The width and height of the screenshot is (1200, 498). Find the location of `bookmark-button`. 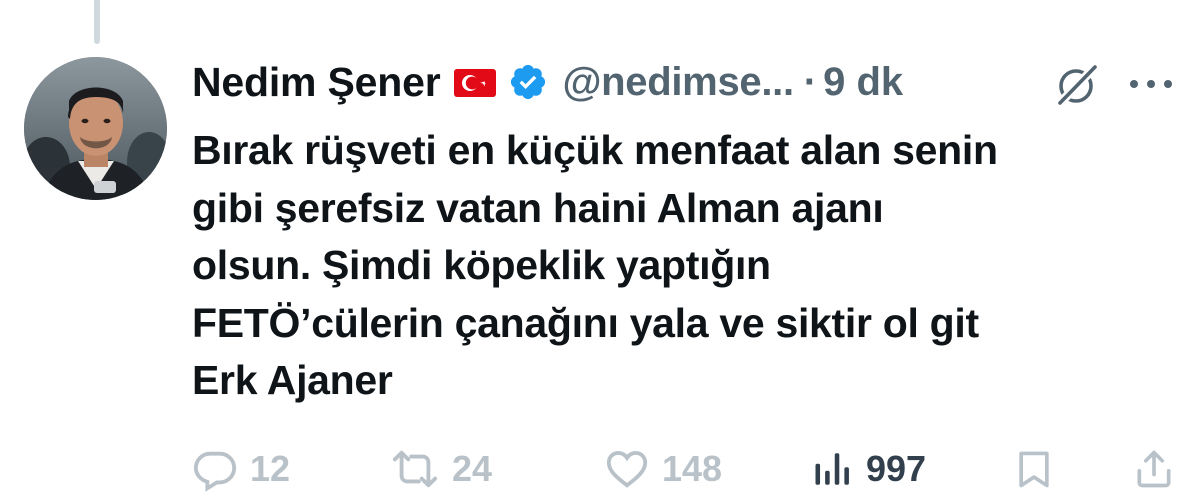

bookmark-button is located at coordinates (1034, 469).